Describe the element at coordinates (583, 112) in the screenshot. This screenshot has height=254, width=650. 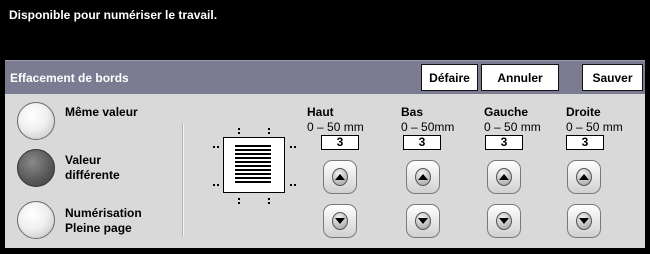
I see `edge-label-right: Droite` at that location.